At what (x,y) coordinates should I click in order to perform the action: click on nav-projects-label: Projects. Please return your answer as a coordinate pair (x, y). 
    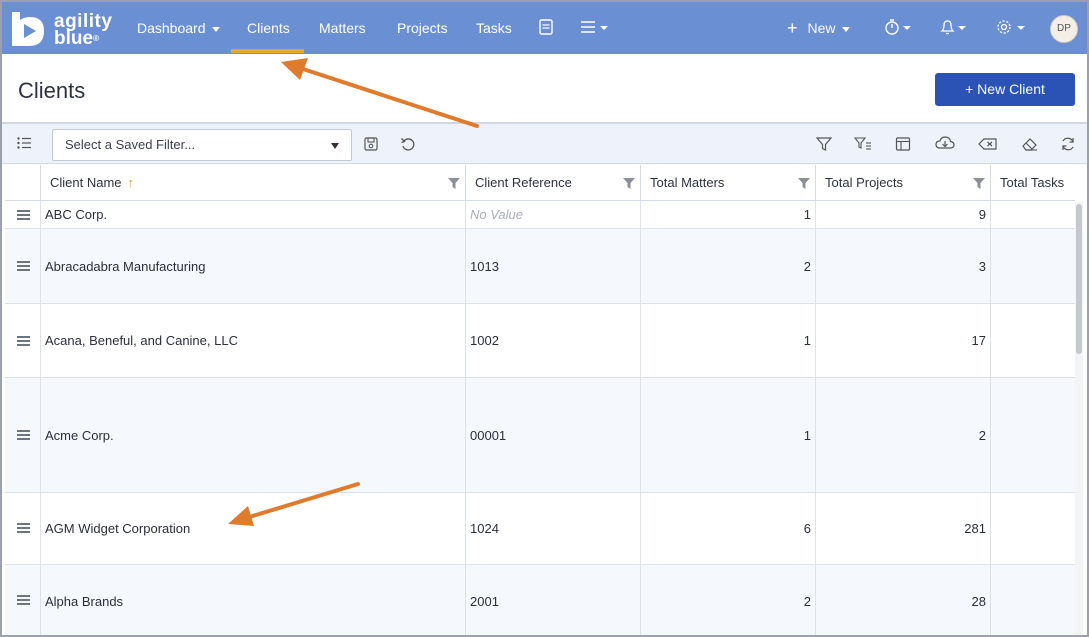
    Looking at the image, I should click on (422, 28).